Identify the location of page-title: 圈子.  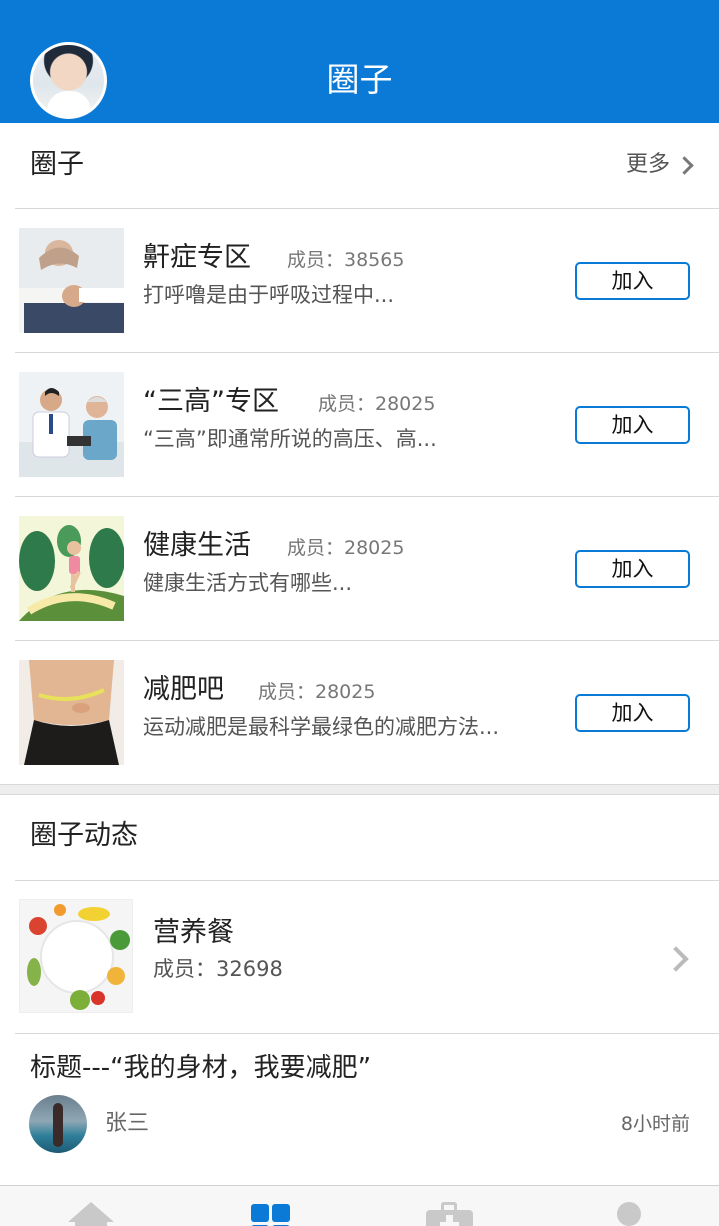
(359, 79).